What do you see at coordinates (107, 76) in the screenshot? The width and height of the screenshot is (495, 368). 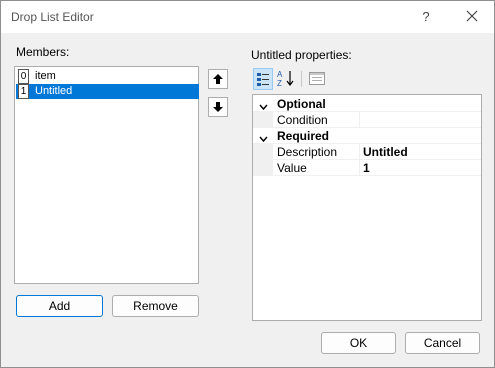 I see `list-item: 0 item` at bounding box center [107, 76].